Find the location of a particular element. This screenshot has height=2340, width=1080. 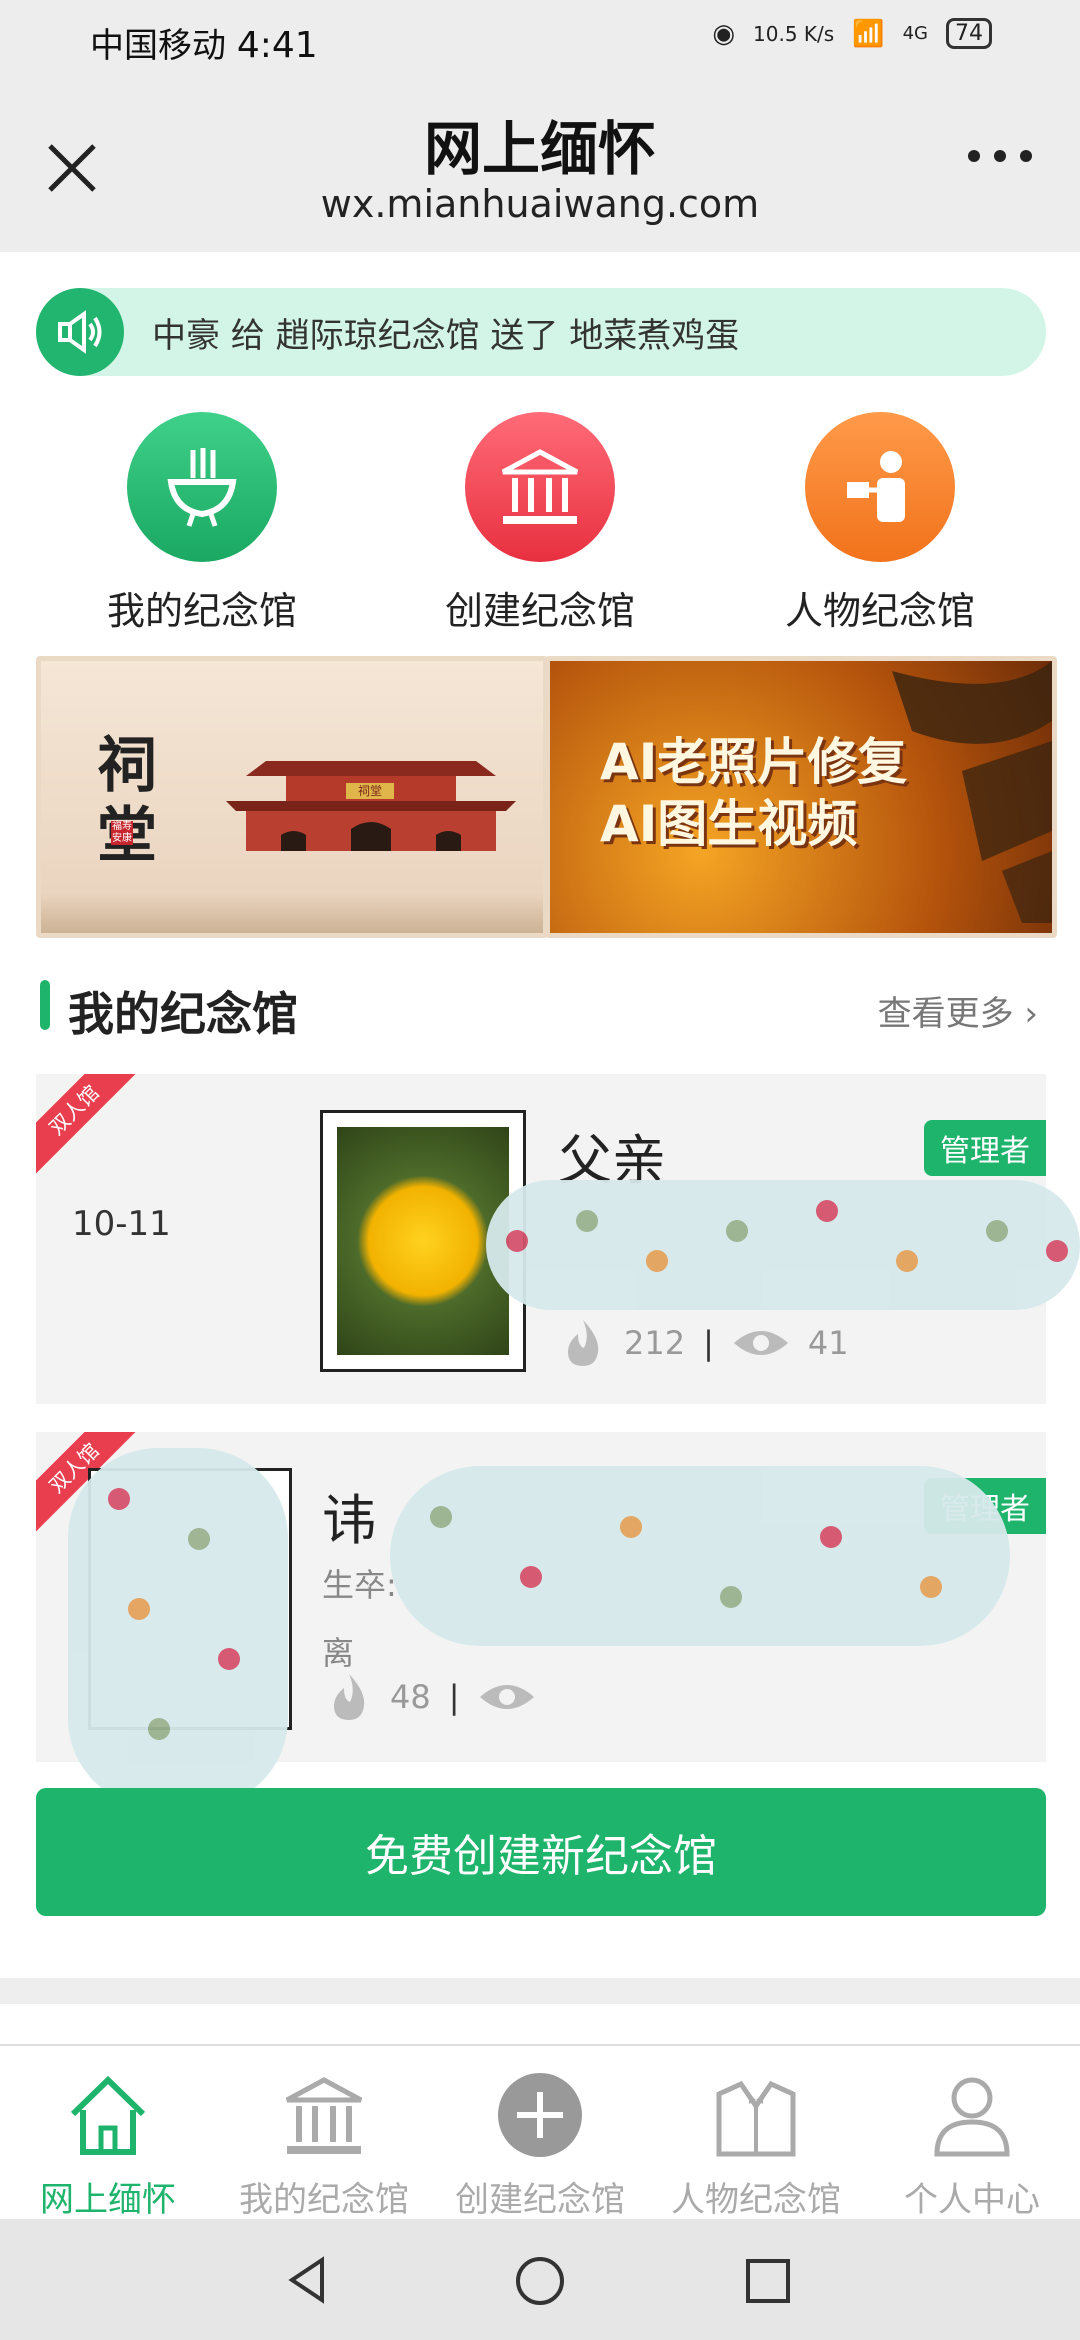

status-icons: ◉ 10.5 K/s 📶 4G 74 is located at coordinates (852, 33).